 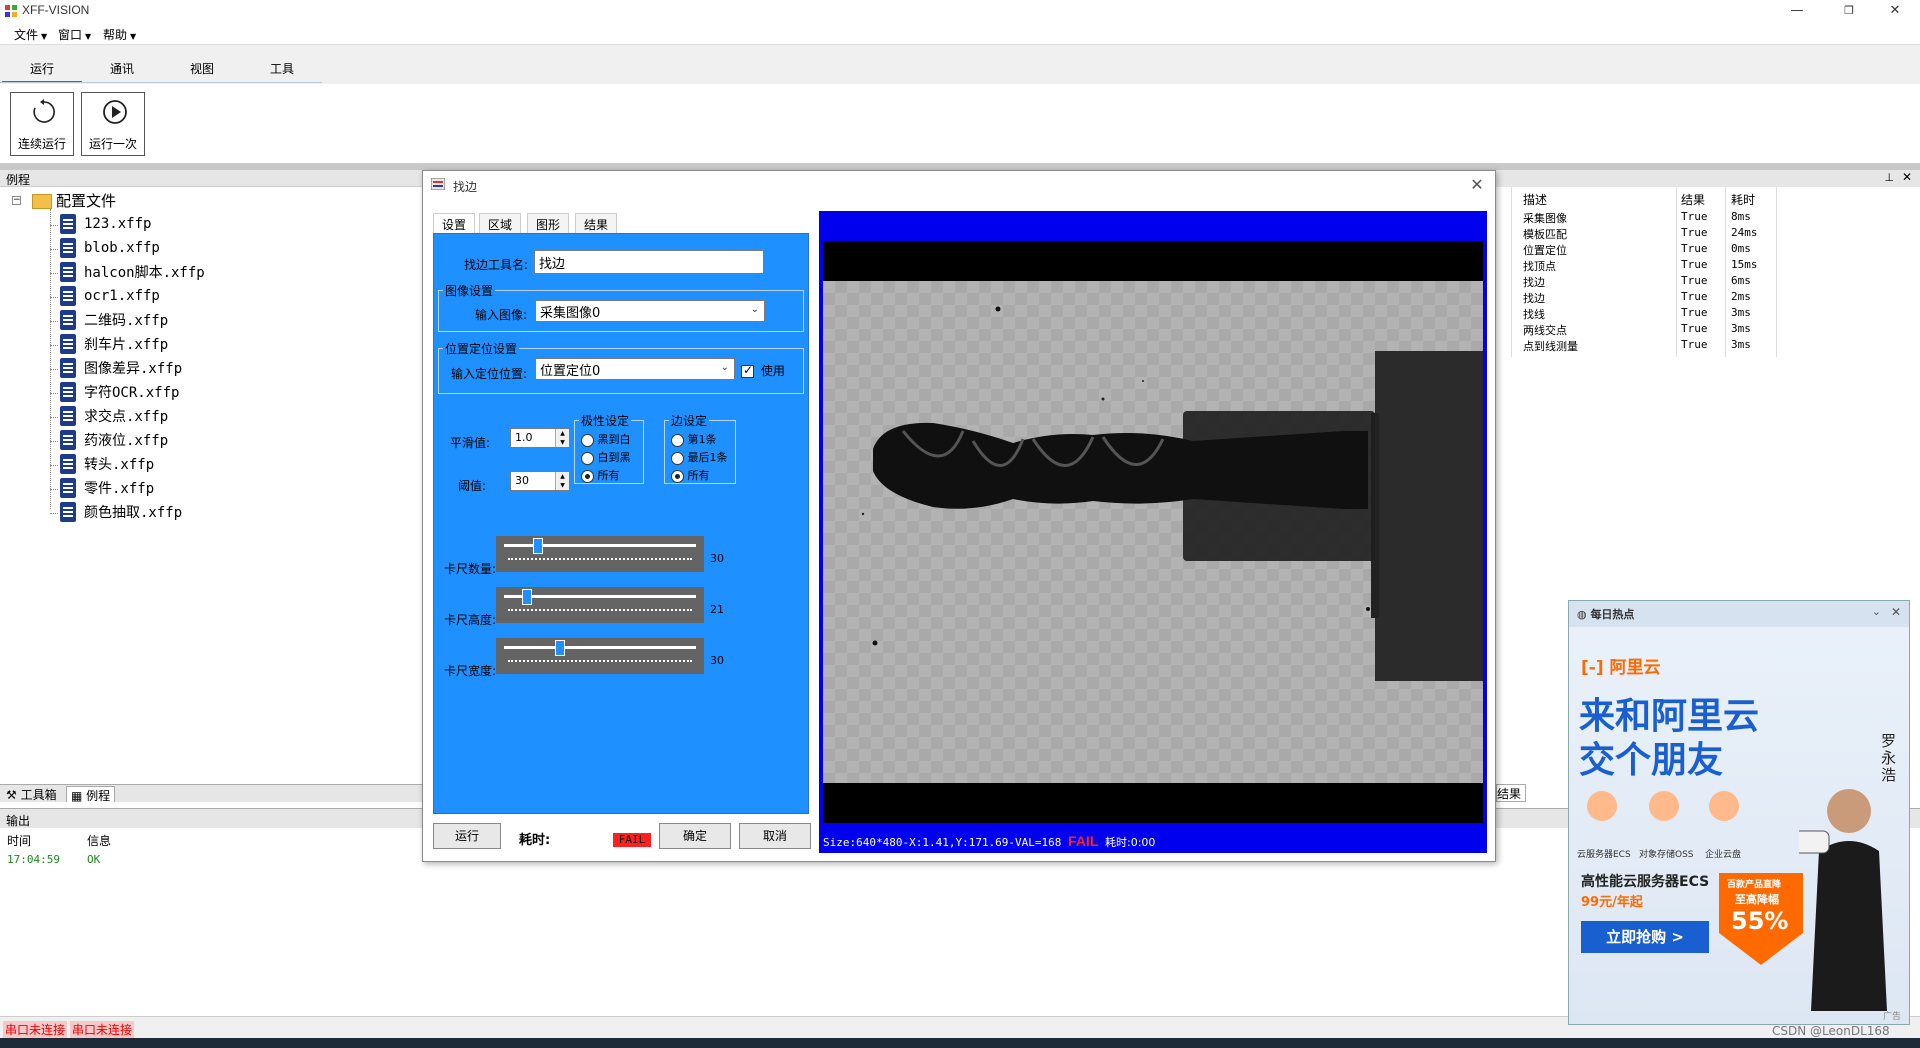 I want to click on tree-file-item: 123.xffp, so click(x=100, y=226).